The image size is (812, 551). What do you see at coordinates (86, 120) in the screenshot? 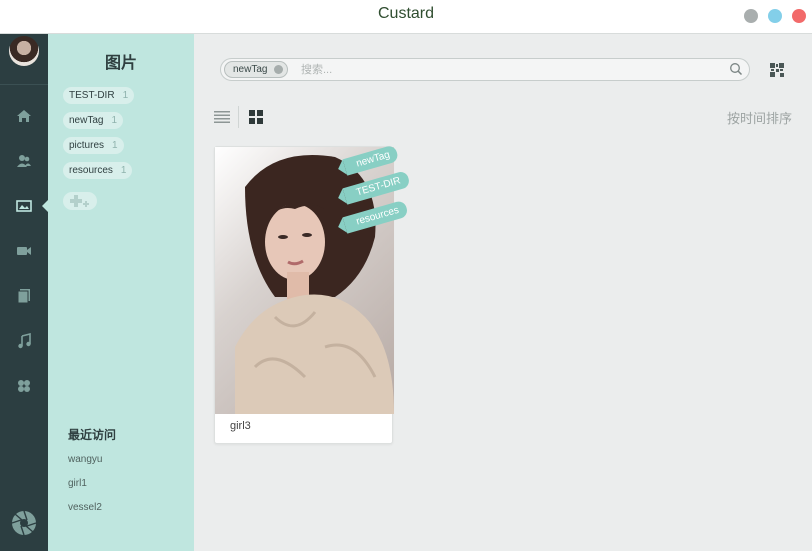
I see `tag-label: newTag` at bounding box center [86, 120].